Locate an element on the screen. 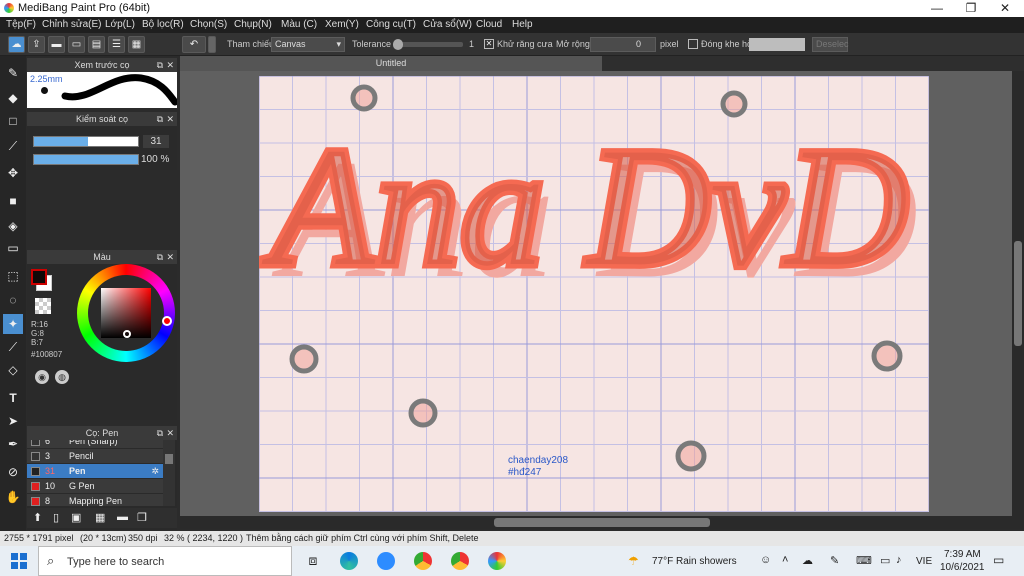  dropper-tool-icon: ✒ is located at coordinates (13, 444).